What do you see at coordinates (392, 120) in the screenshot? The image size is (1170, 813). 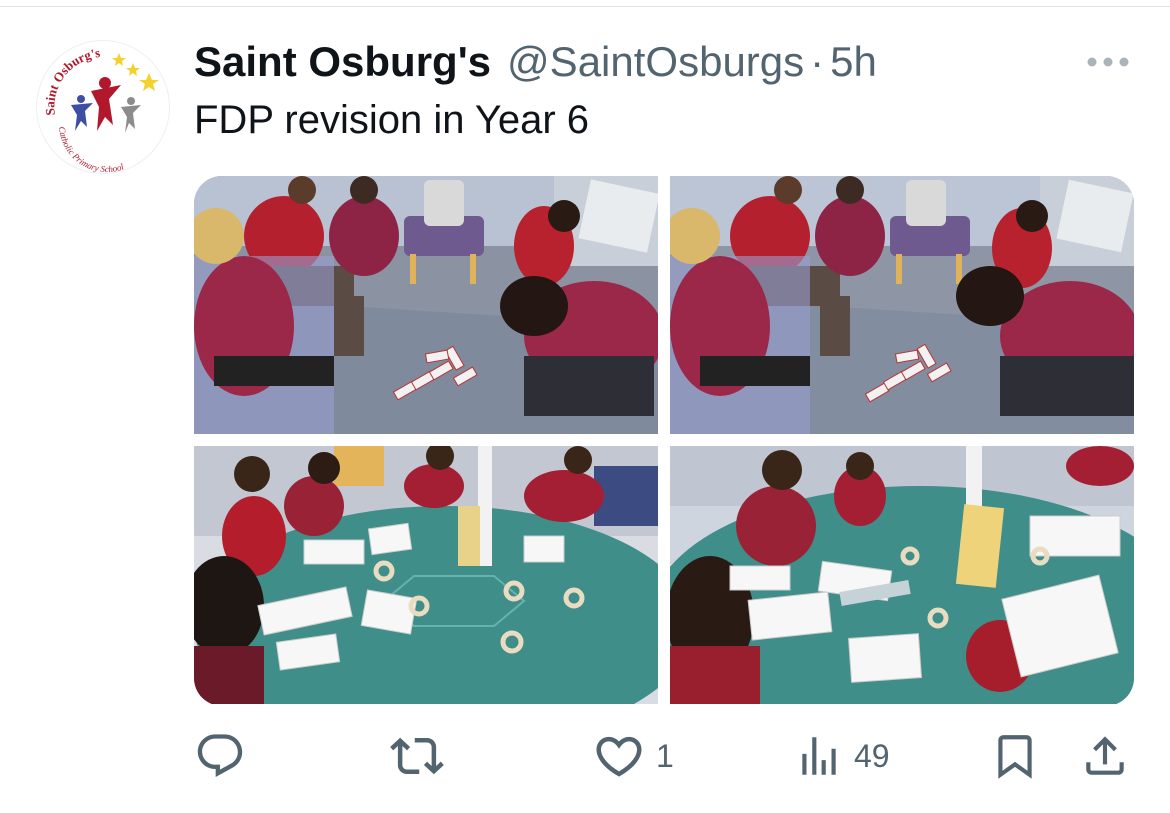 I see `tweet-text: FDP revision in Year 6` at bounding box center [392, 120].